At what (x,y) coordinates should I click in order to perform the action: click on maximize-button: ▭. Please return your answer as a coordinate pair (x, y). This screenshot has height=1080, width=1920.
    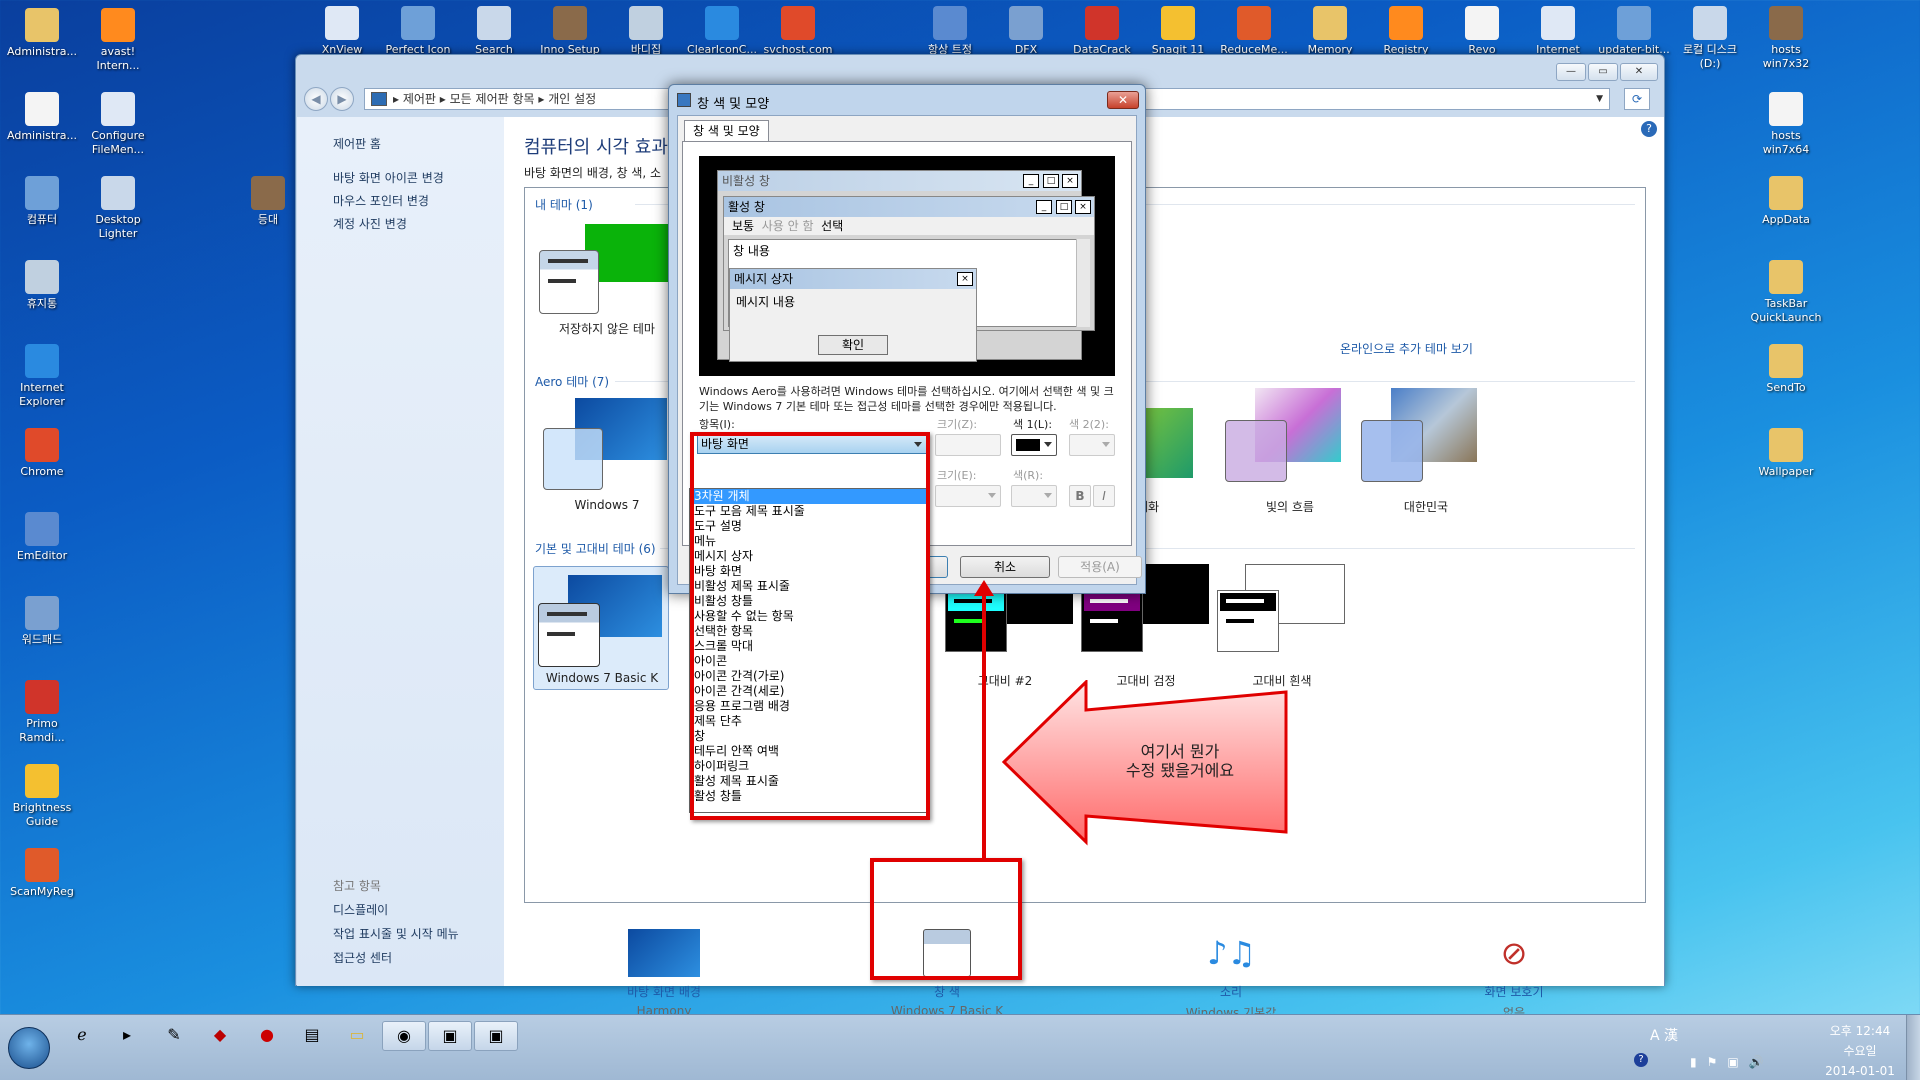
    Looking at the image, I should click on (1603, 72).